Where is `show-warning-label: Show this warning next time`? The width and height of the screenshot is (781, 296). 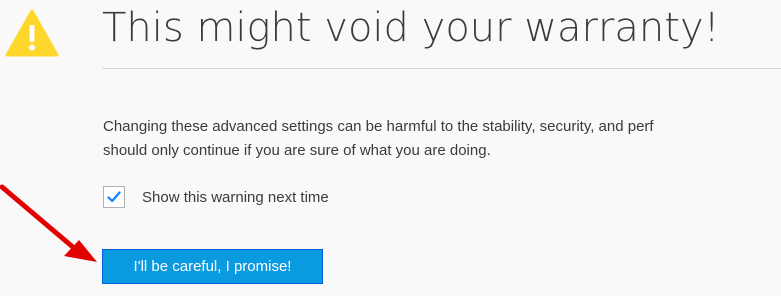 show-warning-label: Show this warning next time is located at coordinates (235, 197).